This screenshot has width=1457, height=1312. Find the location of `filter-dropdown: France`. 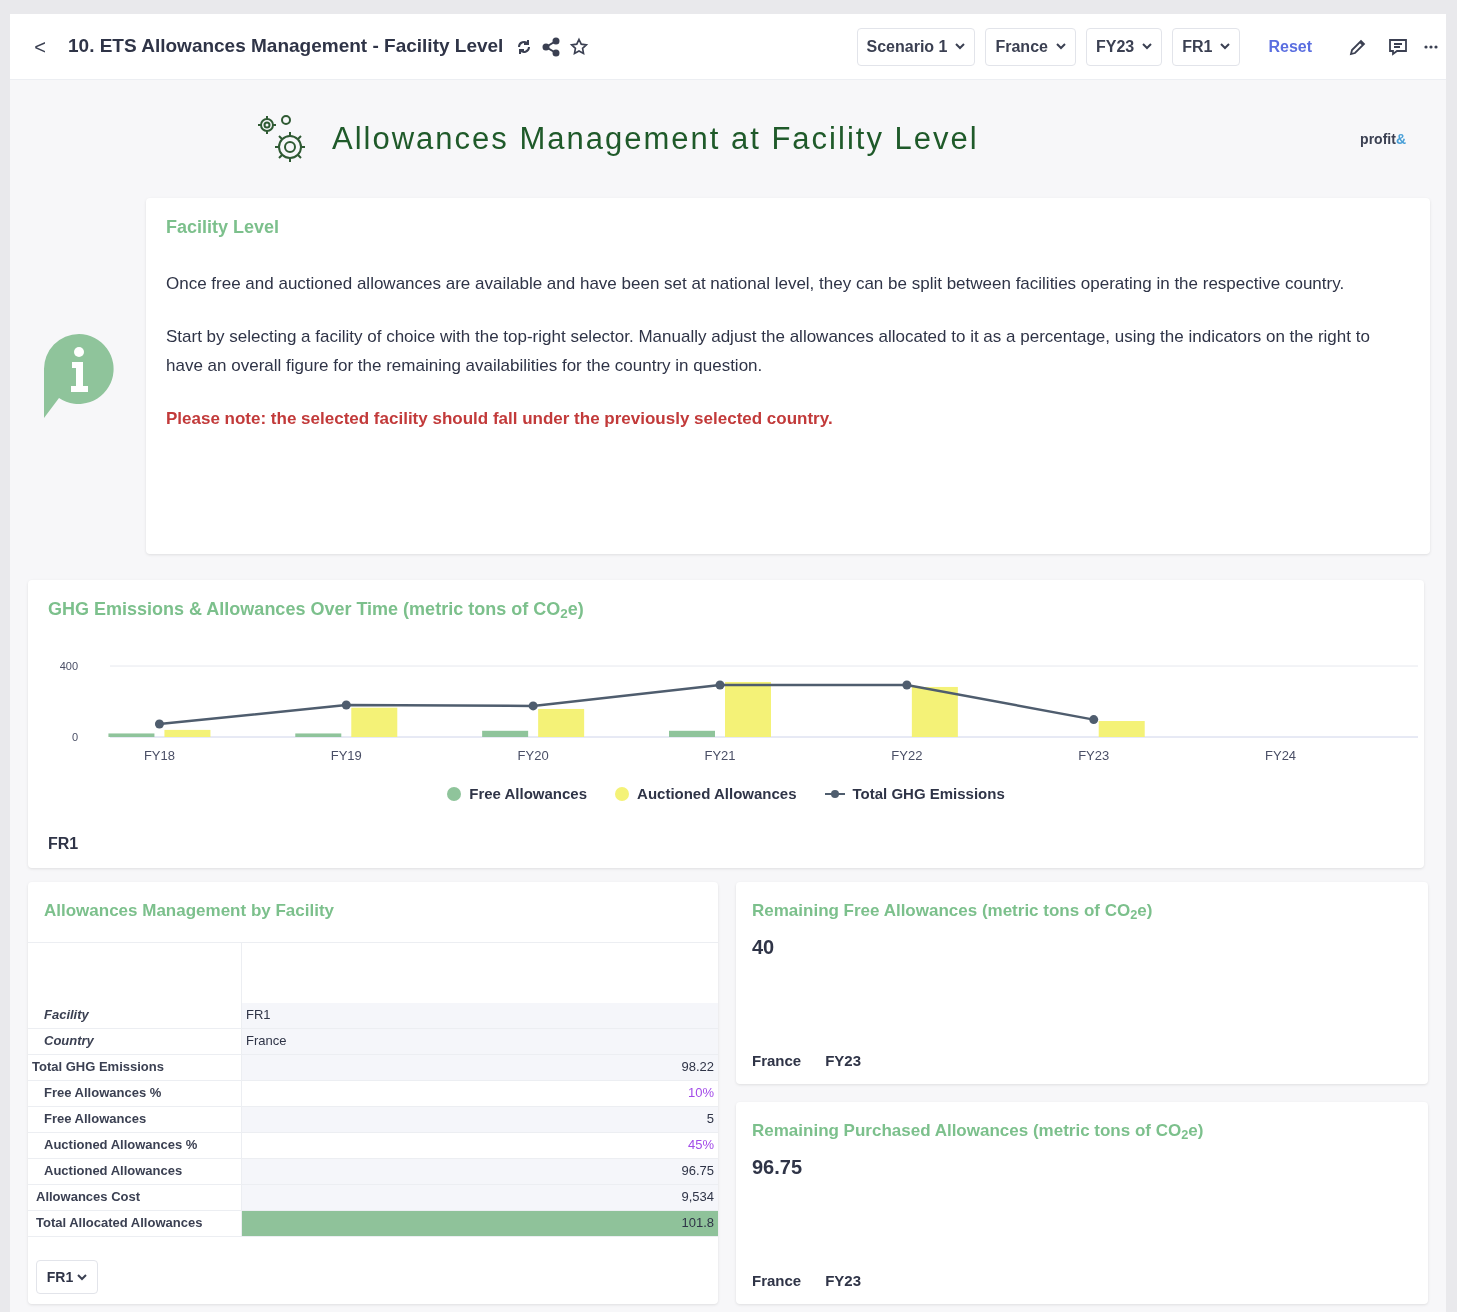

filter-dropdown: France is located at coordinates (1030, 46).